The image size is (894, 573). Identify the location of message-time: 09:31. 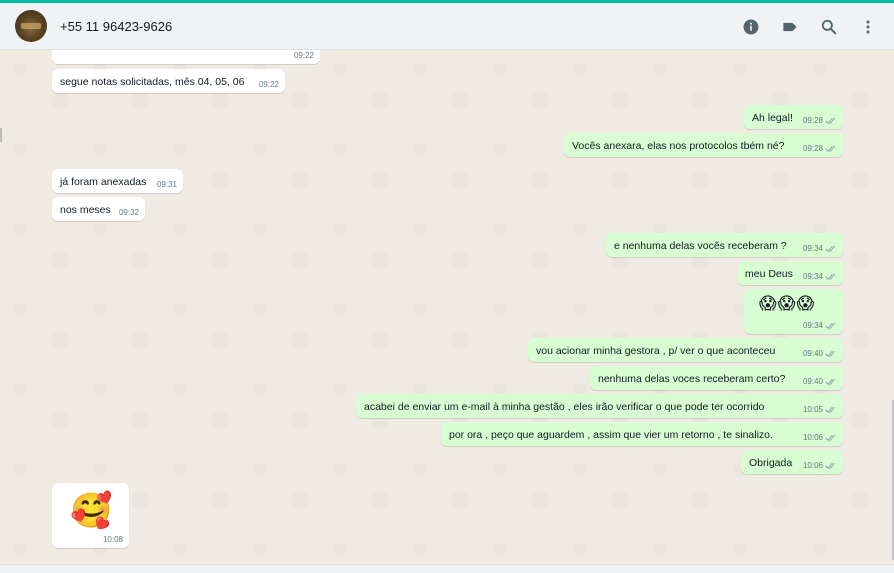
(166, 184).